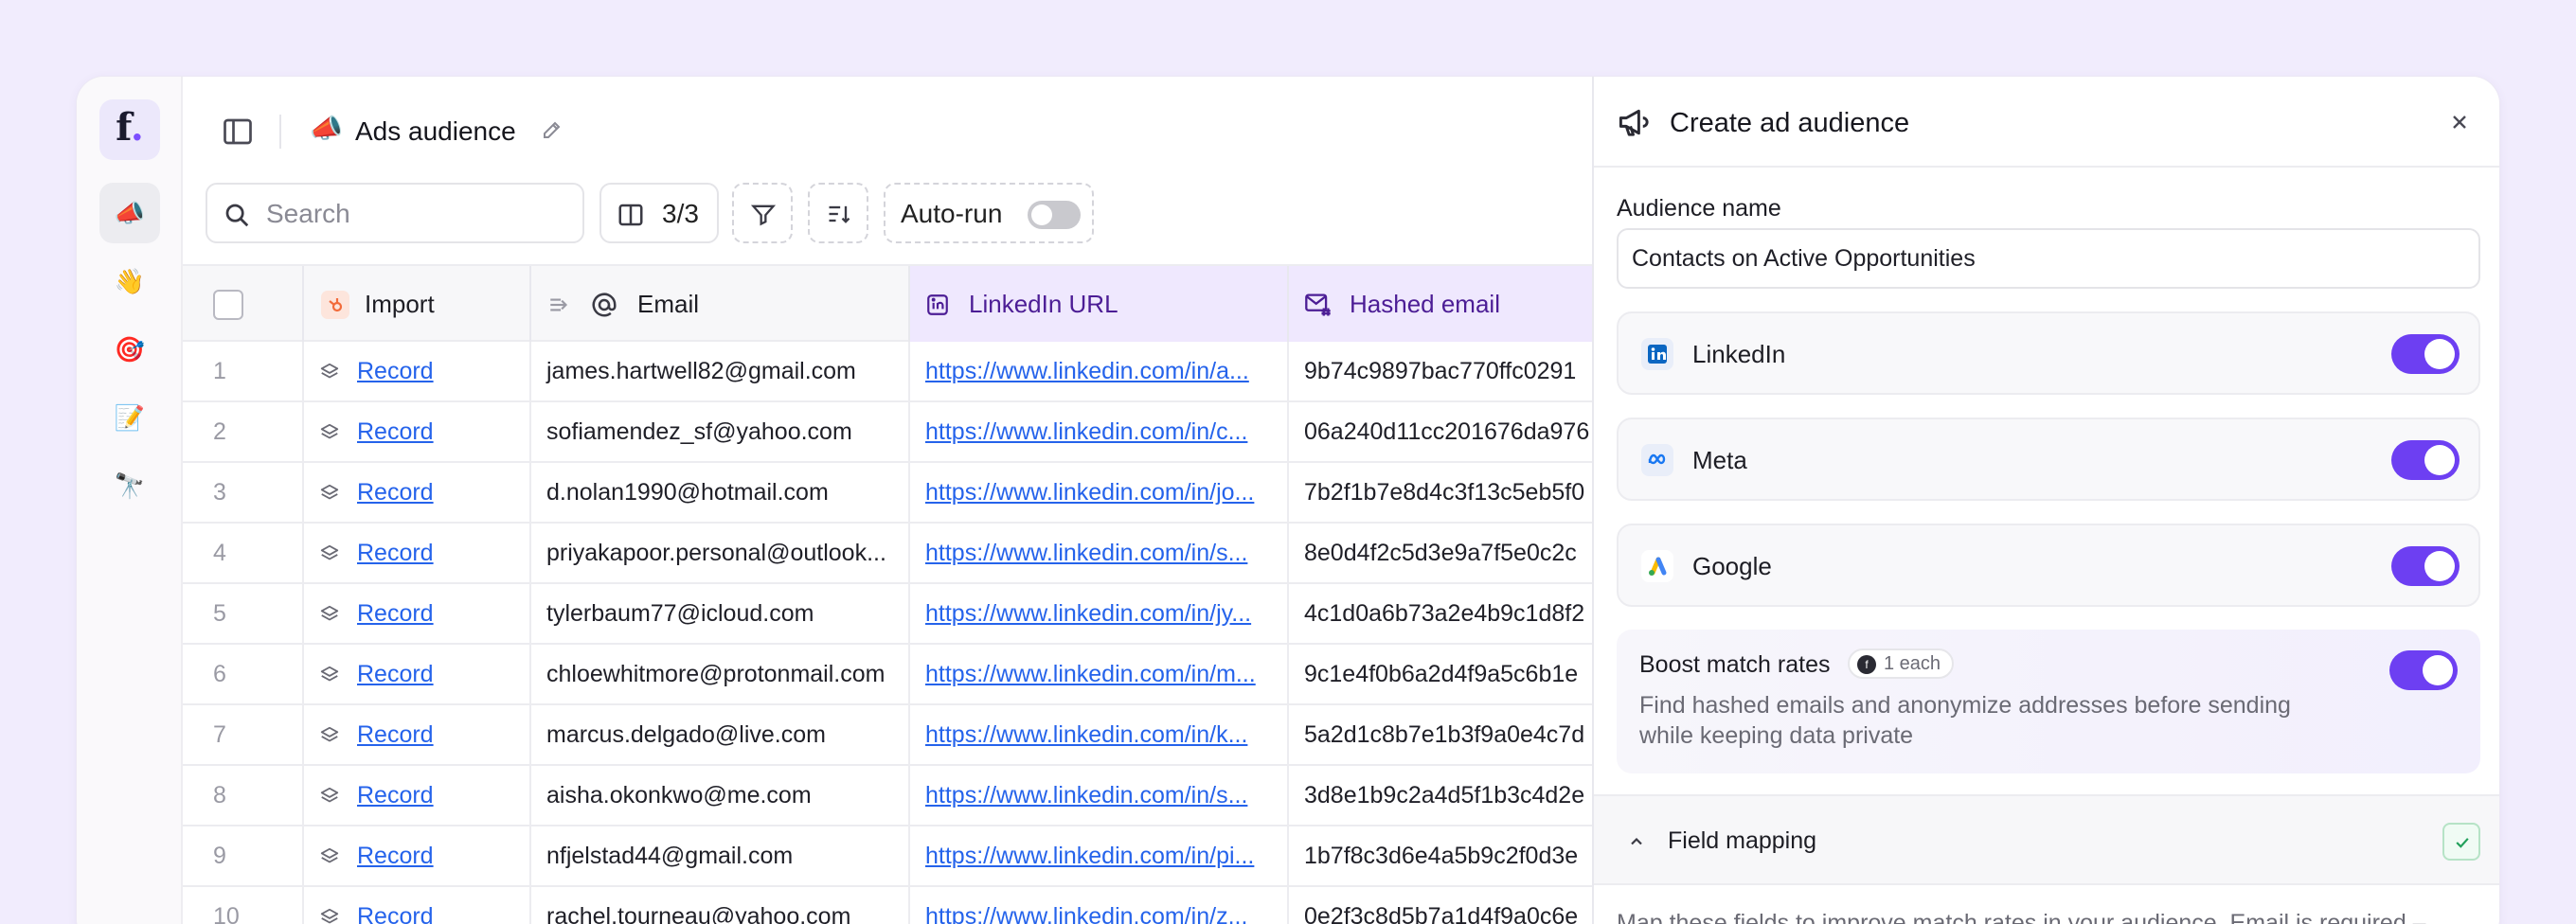  I want to click on email-cell: marcus.delgado@live.com, so click(720, 734).